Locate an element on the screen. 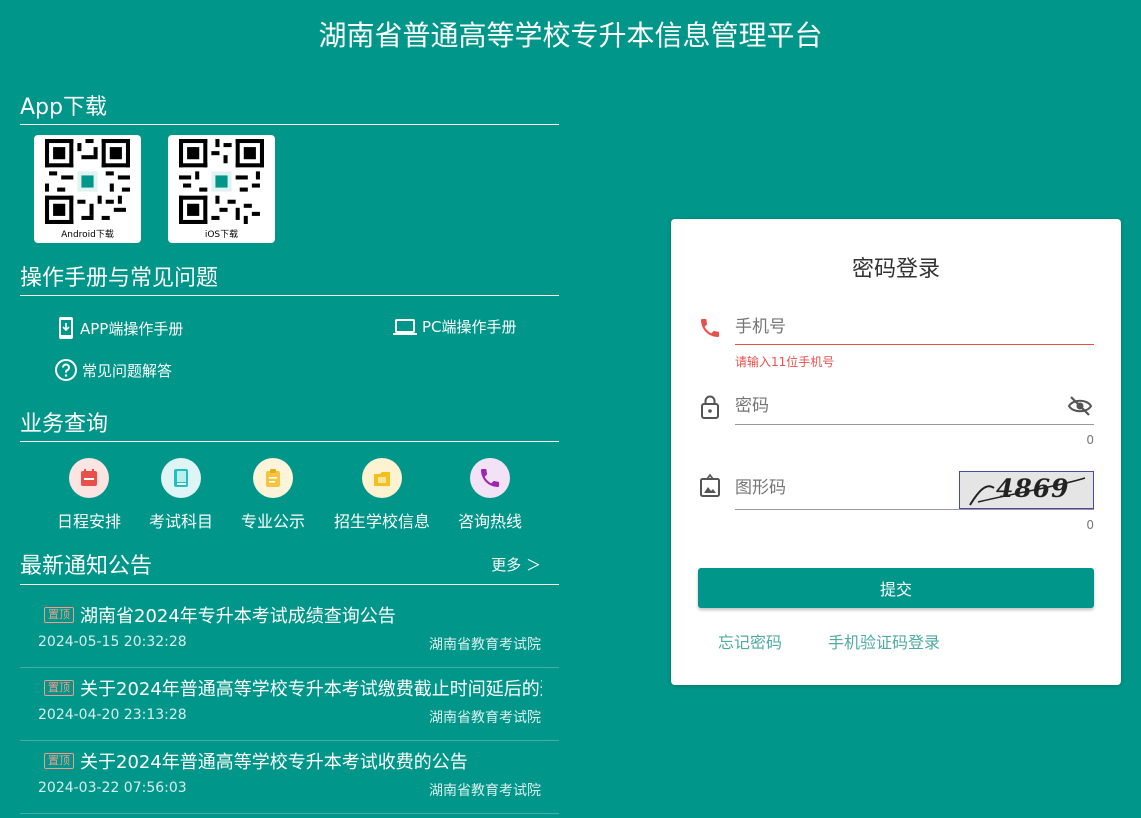 This screenshot has height=818, width=1141. service-schools: 招生学校信息 is located at coordinates (382, 495).